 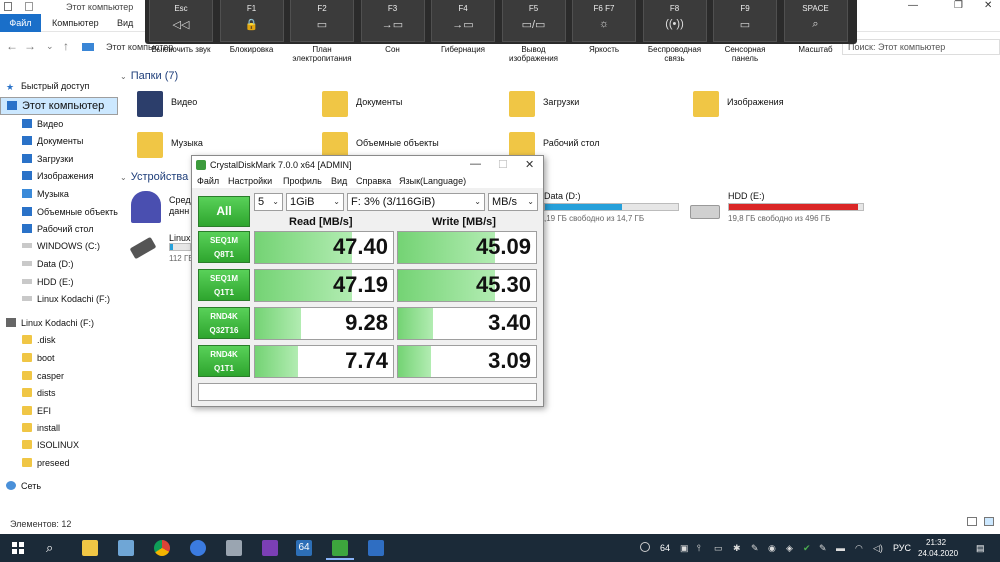 What do you see at coordinates (59, 486) in the screenshot?
I see `nav-item: Сеть` at bounding box center [59, 486].